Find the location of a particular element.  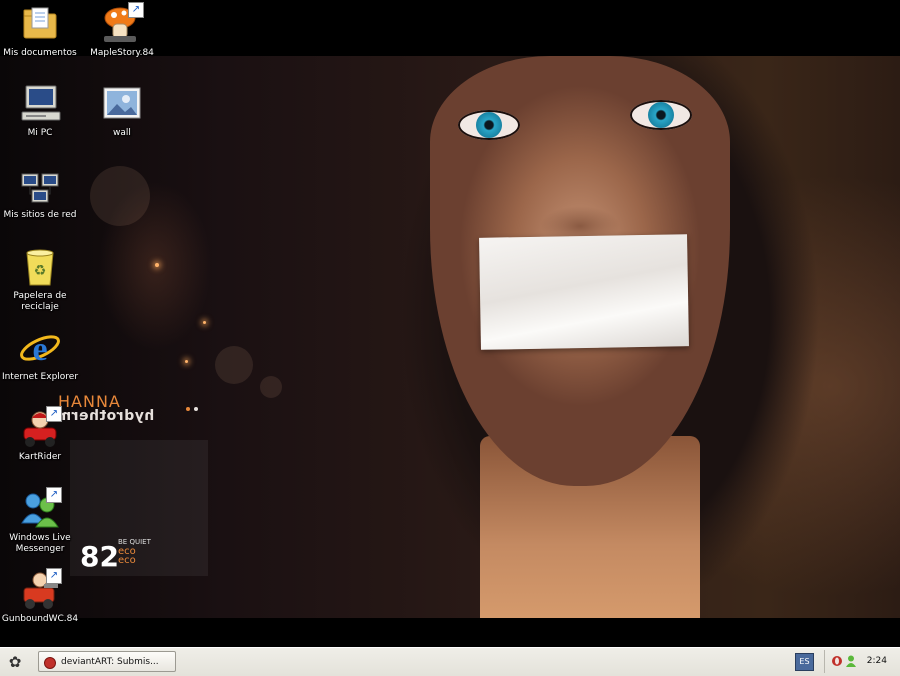

desktop-icon-internet-explorer: e Internet Explorer is located at coordinates (40, 354).